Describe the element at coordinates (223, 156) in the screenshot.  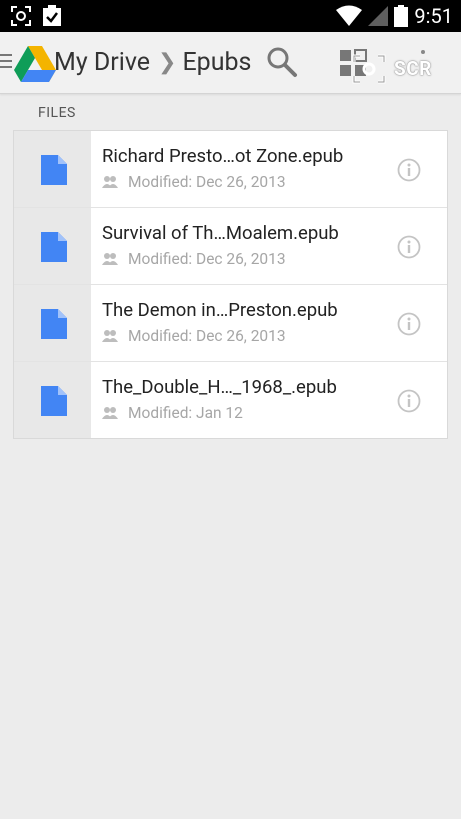
I see `file-name: Richard Presto…ot Zone.epub` at that location.